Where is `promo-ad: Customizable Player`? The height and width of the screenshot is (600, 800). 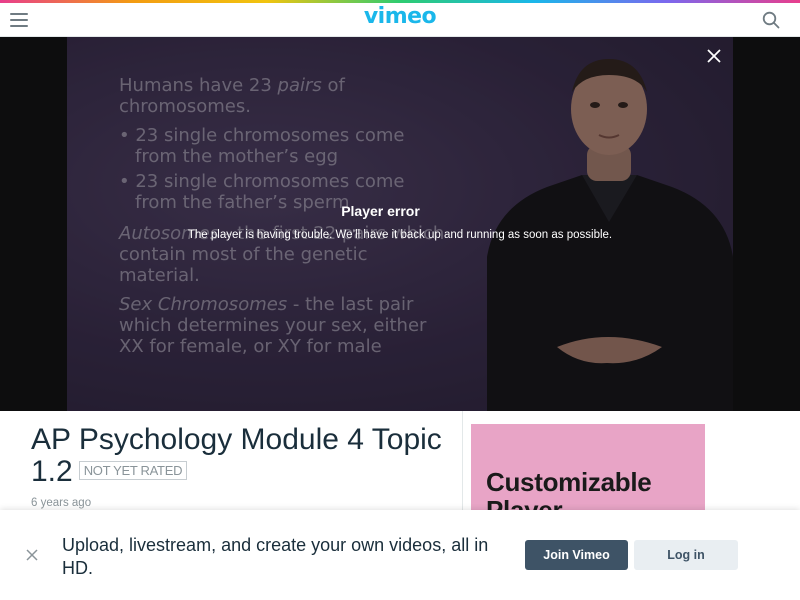 promo-ad: Customizable Player is located at coordinates (588, 469).